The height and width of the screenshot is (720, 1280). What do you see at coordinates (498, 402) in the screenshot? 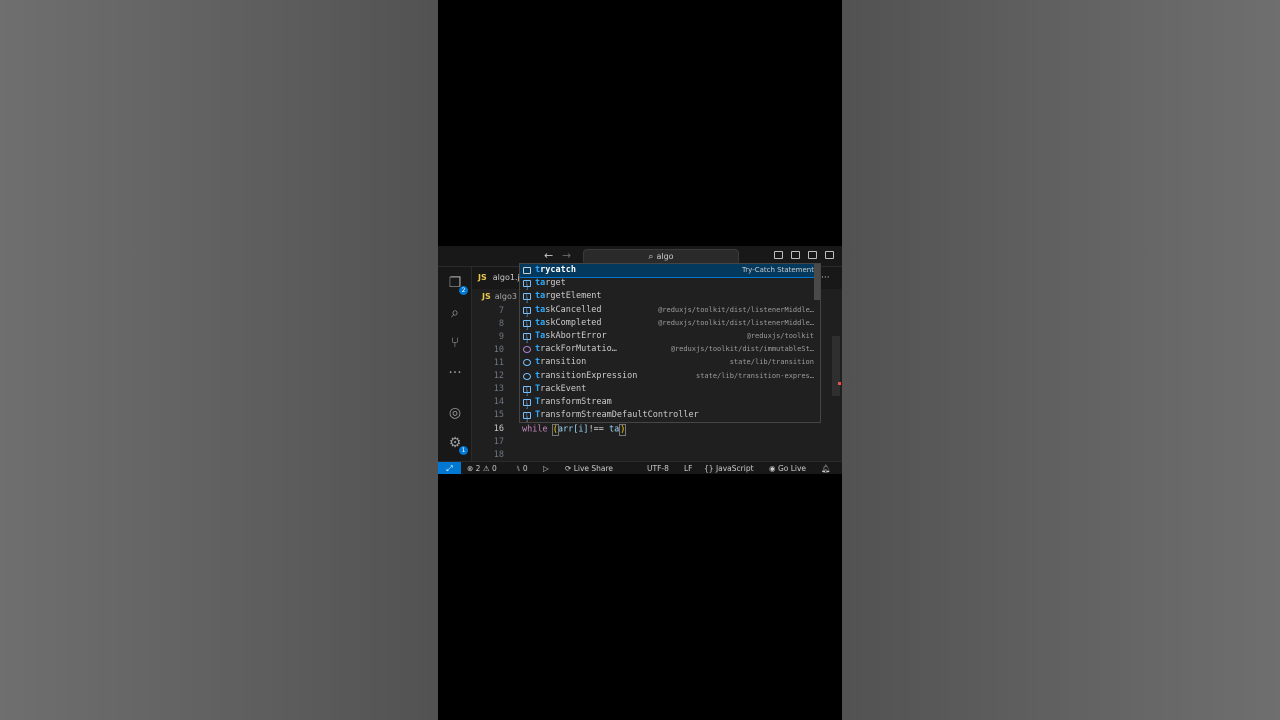
I see `line-number: 14` at bounding box center [498, 402].